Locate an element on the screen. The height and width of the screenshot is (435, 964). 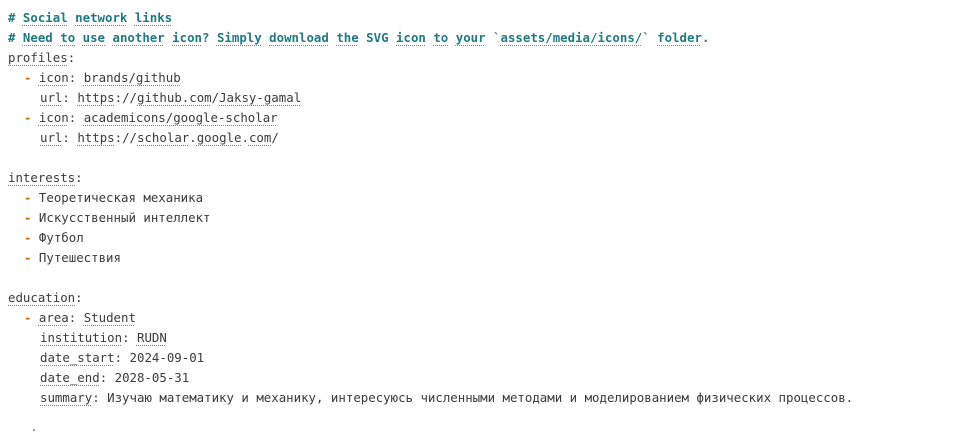
comment-word: another is located at coordinates (138, 37).